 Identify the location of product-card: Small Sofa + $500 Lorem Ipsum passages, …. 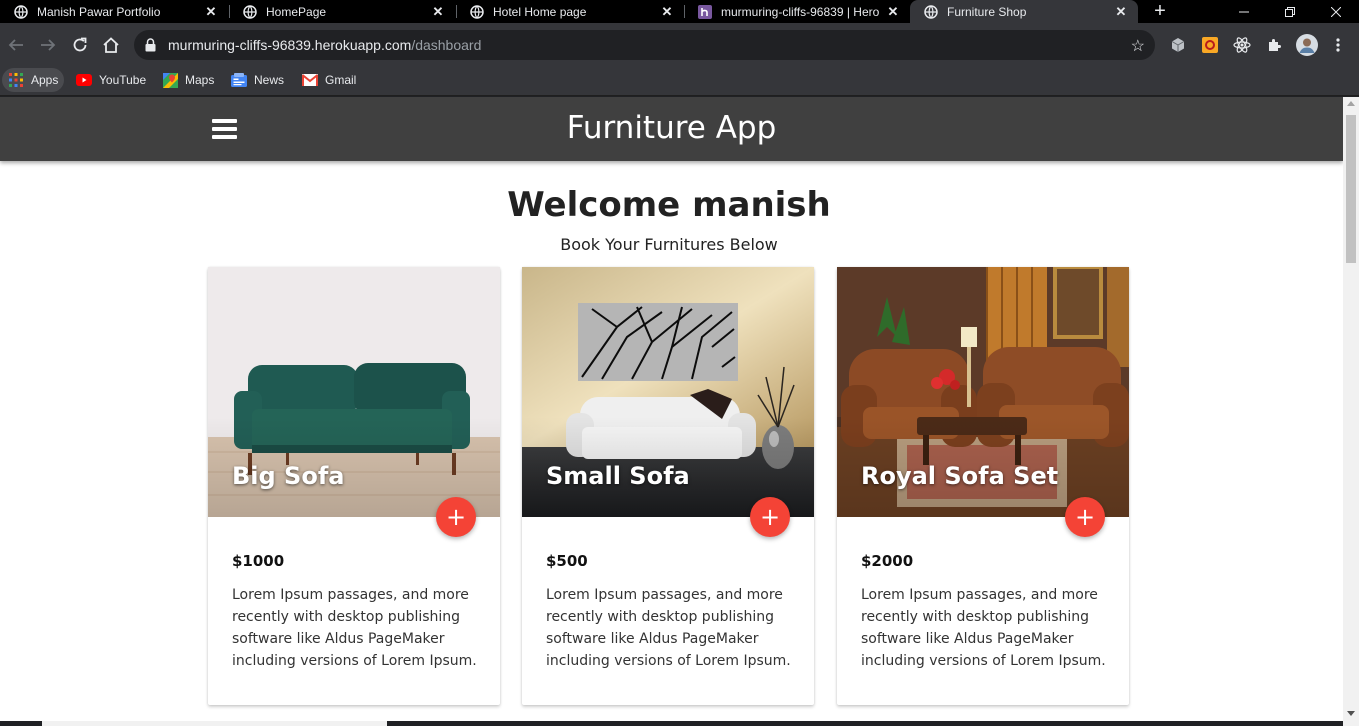
(668, 486).